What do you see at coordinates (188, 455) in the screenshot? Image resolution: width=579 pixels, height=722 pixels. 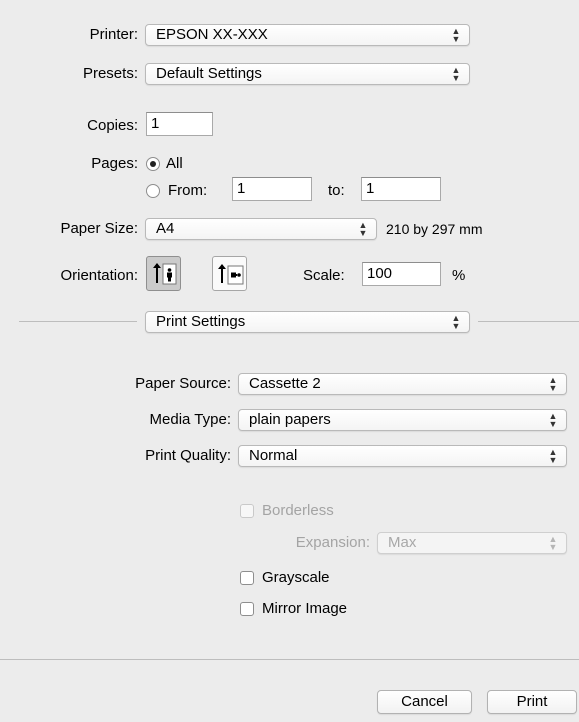 I see `print-quality-label: Print Quality:` at bounding box center [188, 455].